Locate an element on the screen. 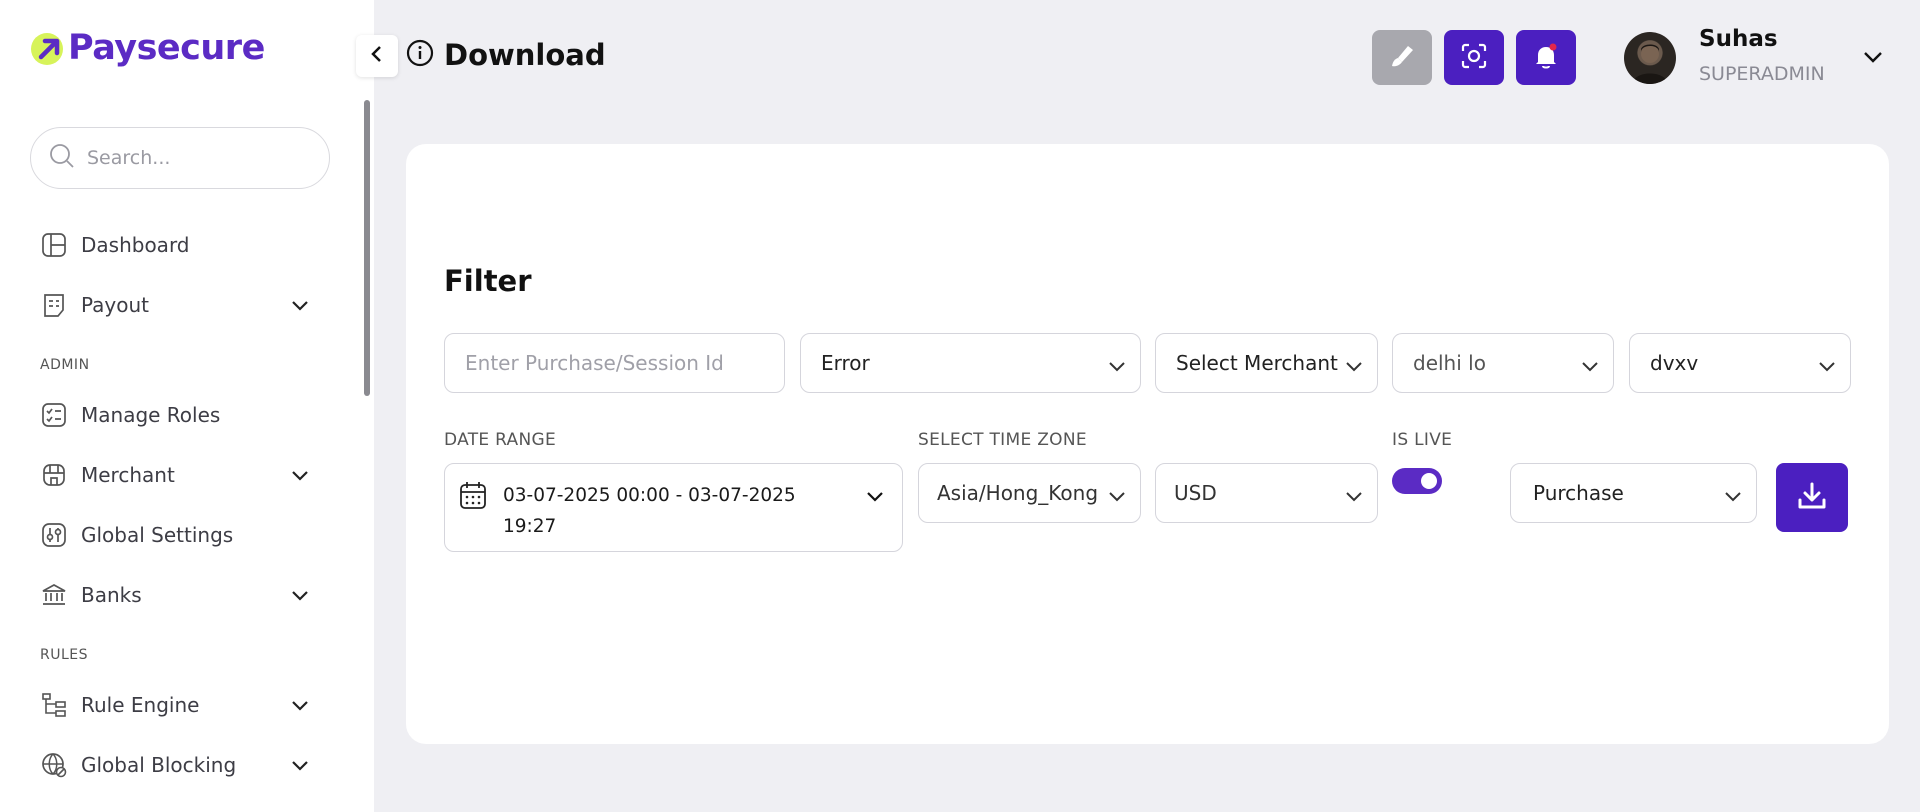 The image size is (1920, 812). checklist-icon is located at coordinates (54, 415).